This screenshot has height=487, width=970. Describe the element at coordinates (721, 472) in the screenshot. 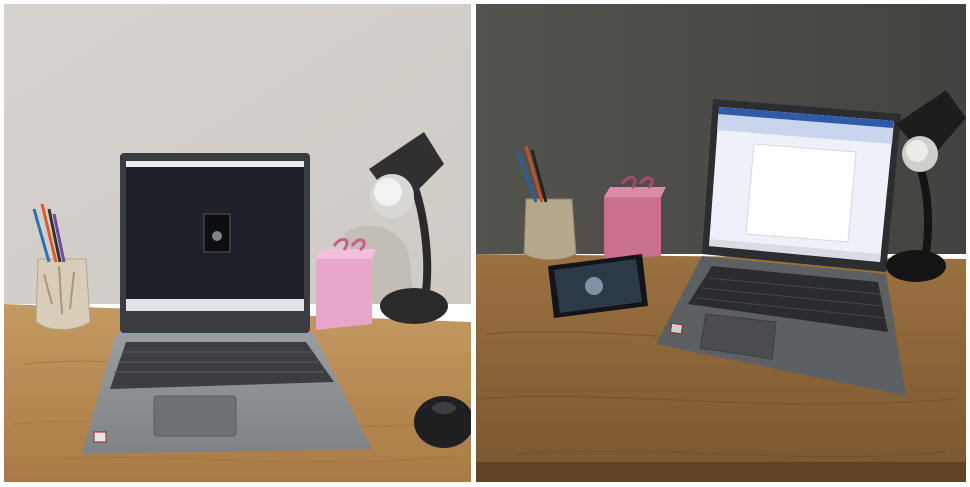

I see `desk-front-edge` at that location.